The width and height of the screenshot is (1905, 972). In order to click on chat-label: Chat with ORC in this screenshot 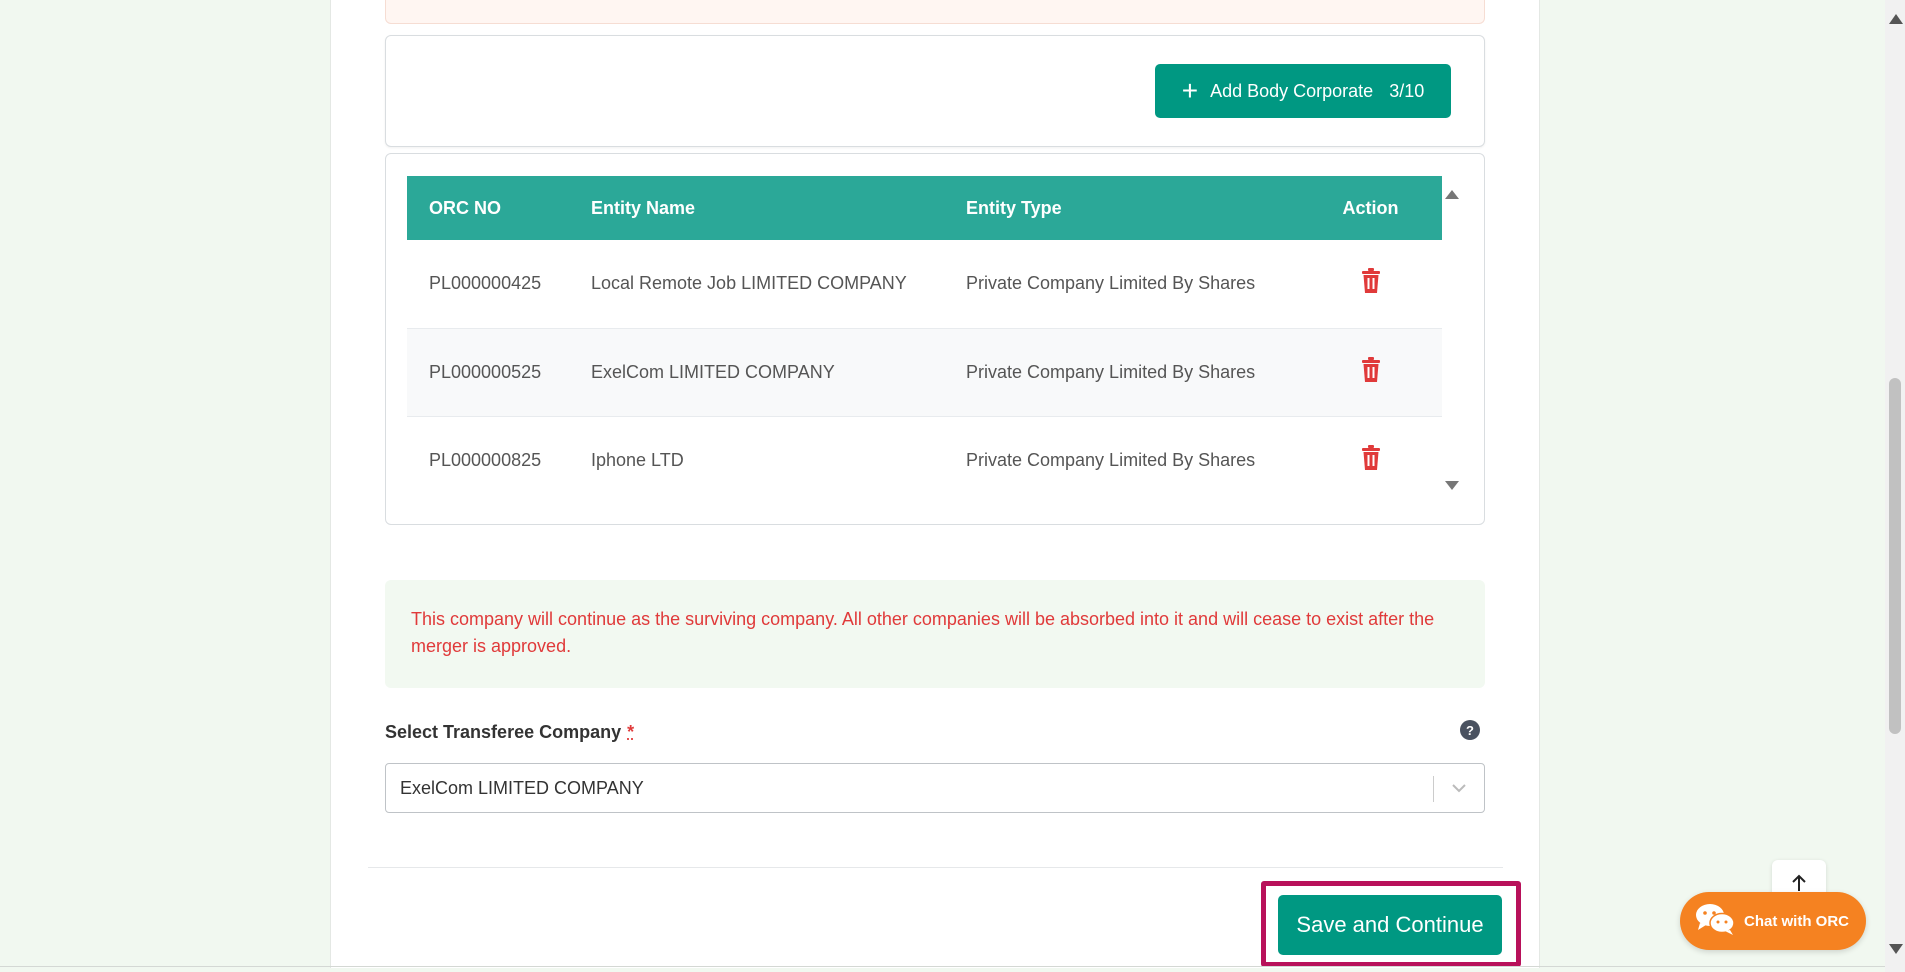, I will do `click(1796, 921)`.